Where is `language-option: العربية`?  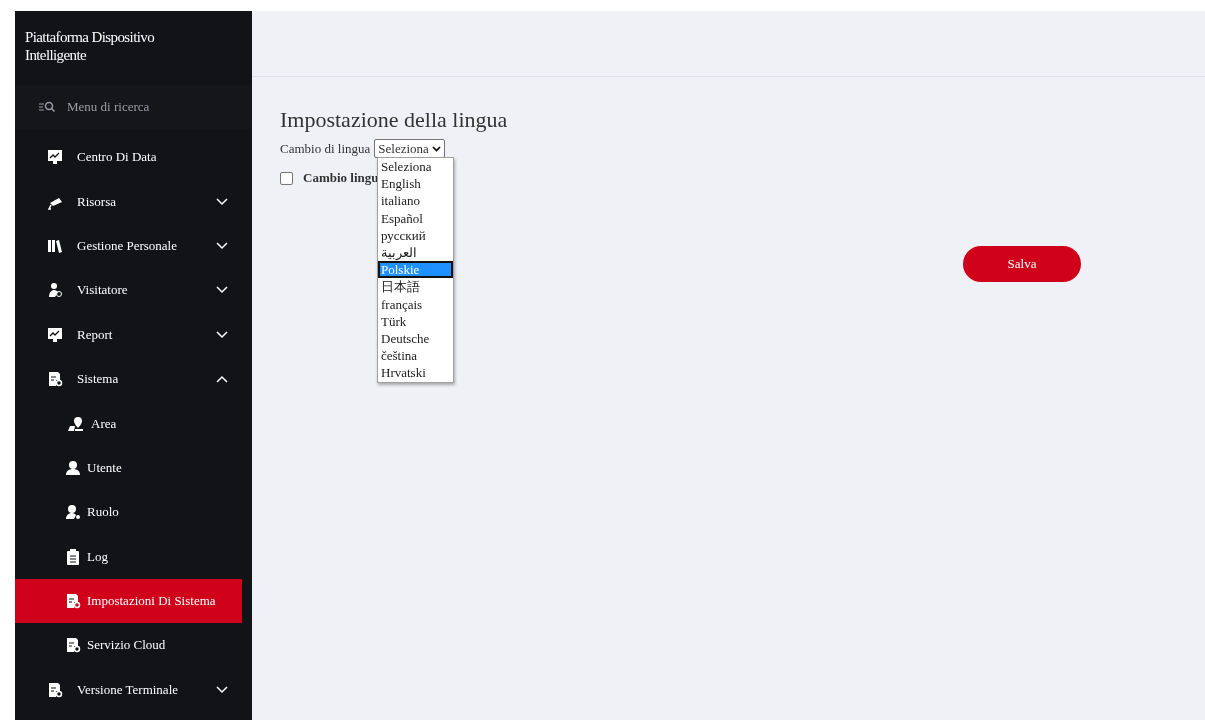
language-option: العربية is located at coordinates (415, 253).